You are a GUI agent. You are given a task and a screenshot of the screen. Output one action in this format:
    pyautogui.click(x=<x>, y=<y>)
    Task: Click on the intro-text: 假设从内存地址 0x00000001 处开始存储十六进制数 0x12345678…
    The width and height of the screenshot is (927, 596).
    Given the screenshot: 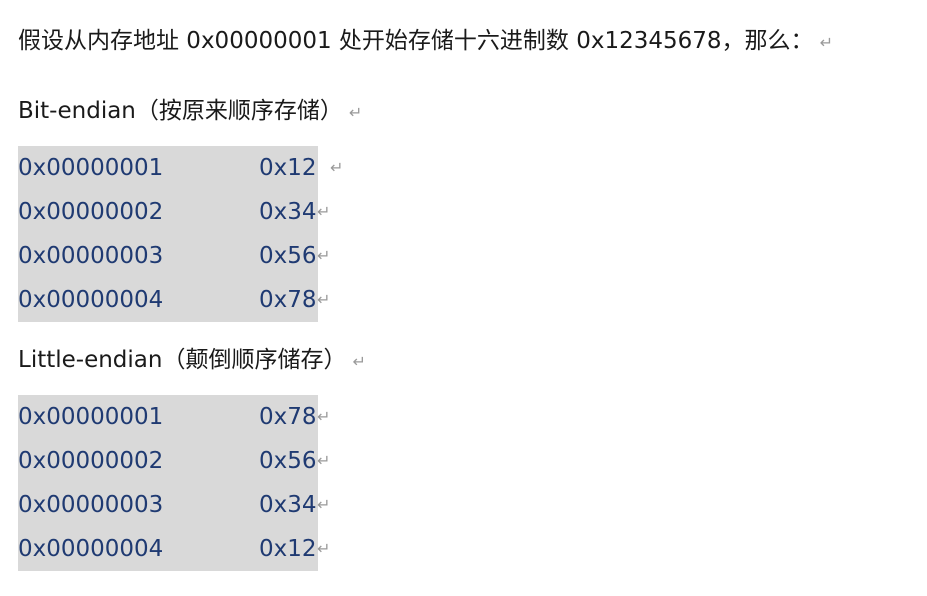 What is the action you would take?
    pyautogui.click(x=416, y=41)
    